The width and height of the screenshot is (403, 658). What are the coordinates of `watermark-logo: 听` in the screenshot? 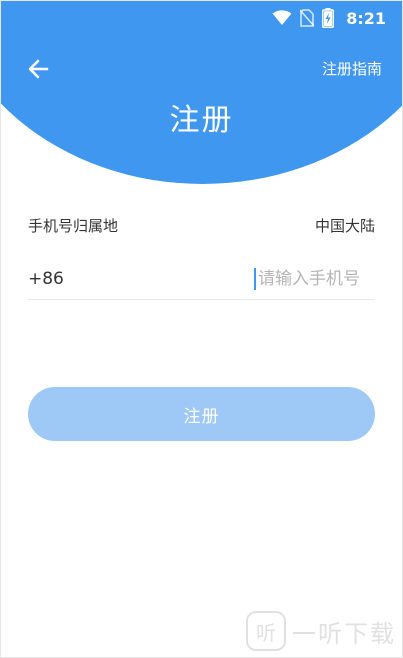 It's located at (266, 631).